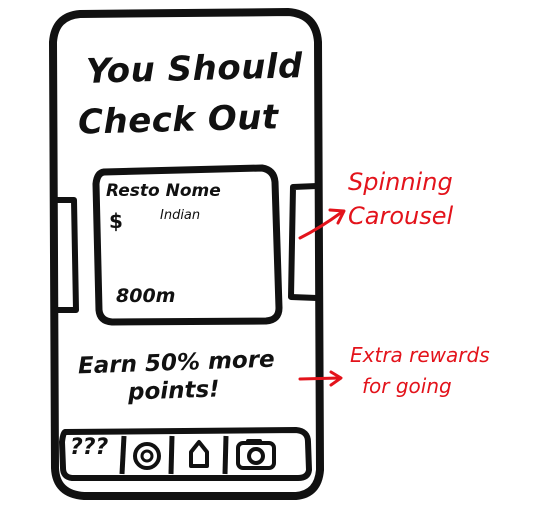 The image size is (536, 516). What do you see at coordinates (303, 242) in the screenshot?
I see `carousel-right-peek-card` at bounding box center [303, 242].